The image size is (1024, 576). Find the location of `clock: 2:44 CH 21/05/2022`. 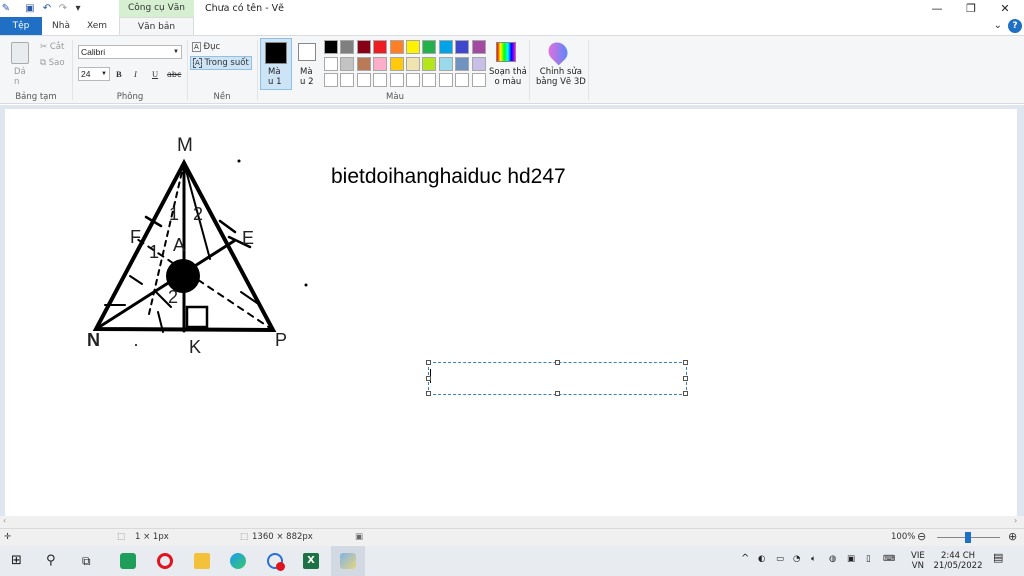

clock: 2:44 CH 21/05/2022 is located at coordinates (958, 561).